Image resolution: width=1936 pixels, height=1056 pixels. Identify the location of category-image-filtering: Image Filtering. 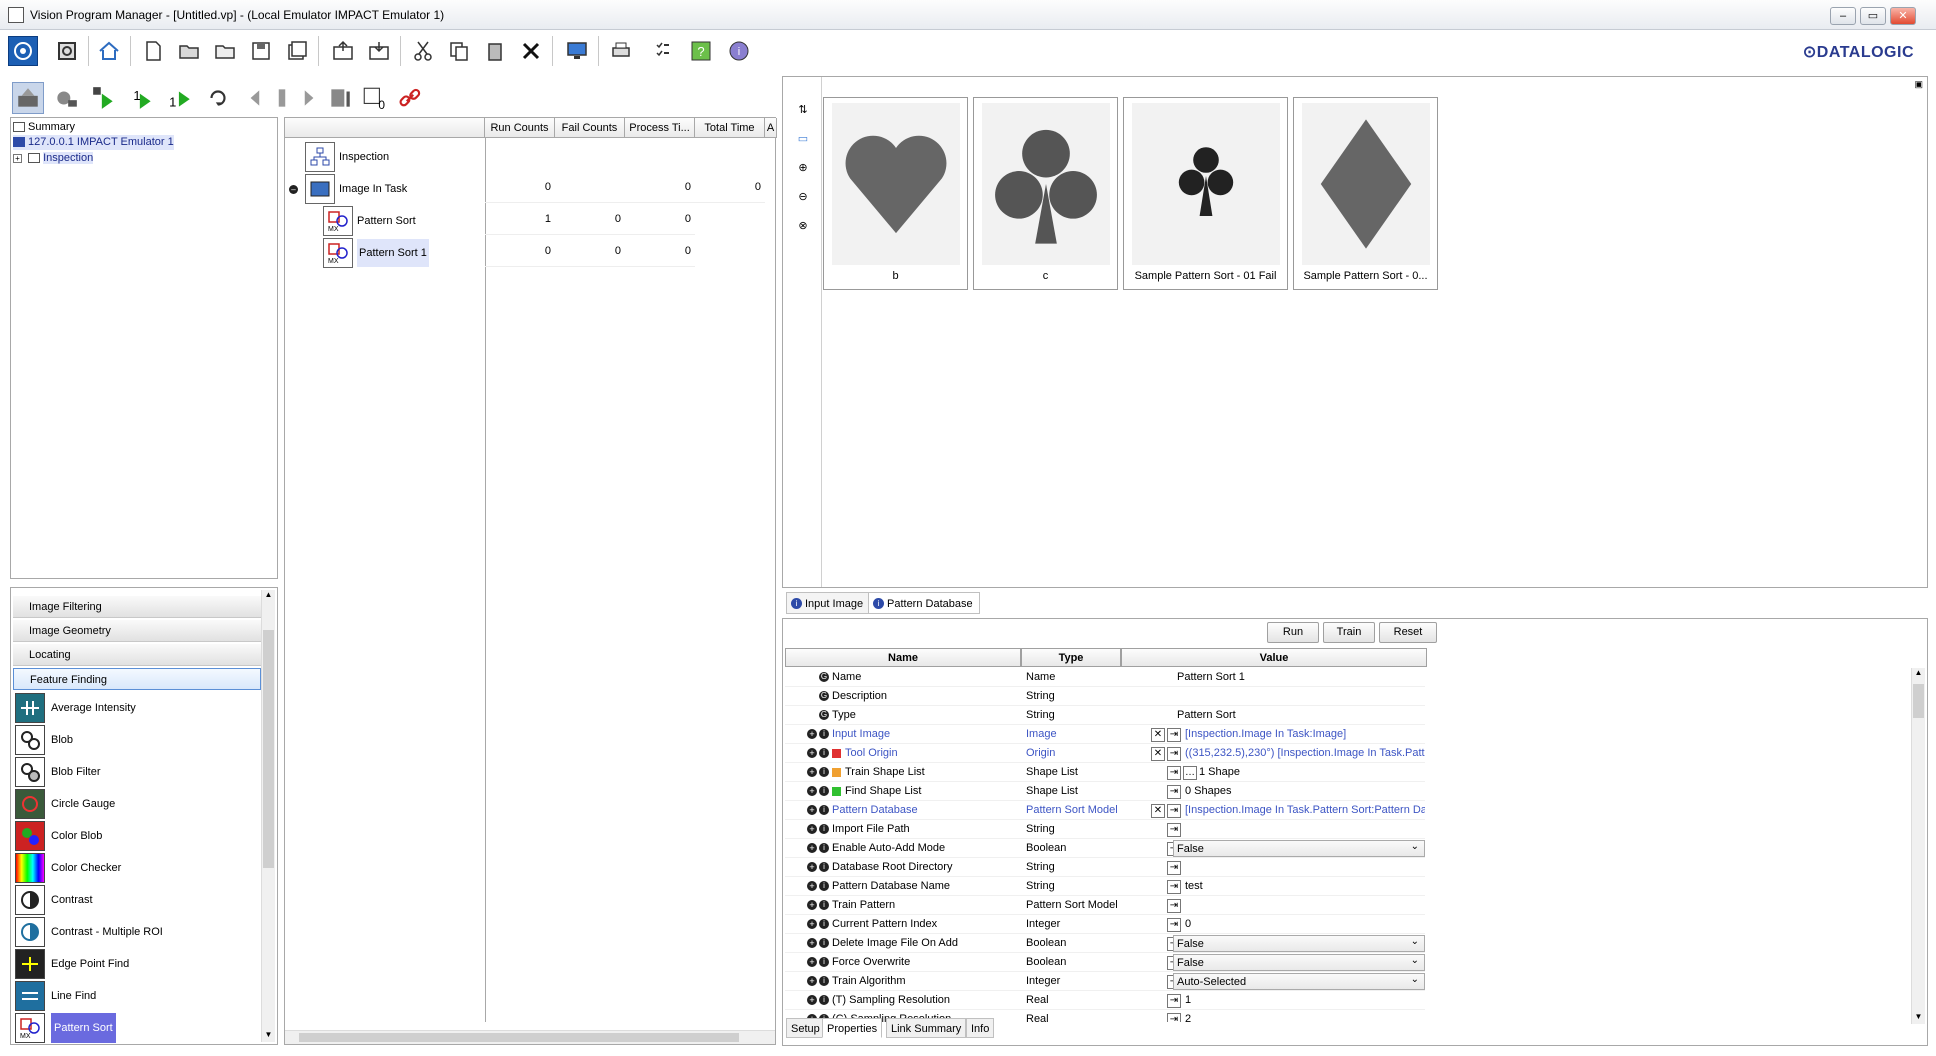
(137, 607).